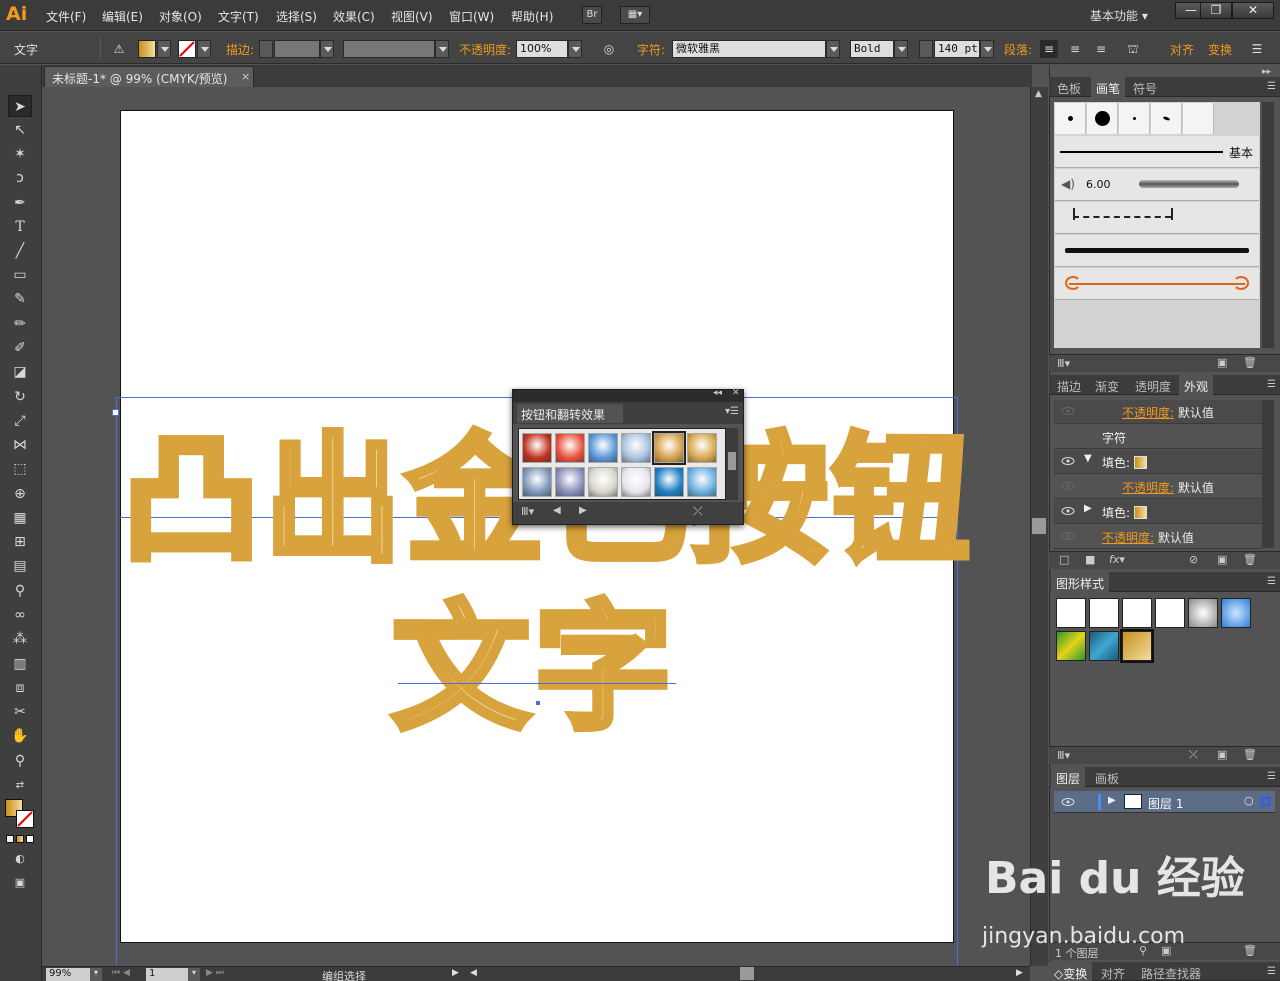  Describe the element at coordinates (1018, 49) in the screenshot. I see `paragraph-label: 段落:` at that location.